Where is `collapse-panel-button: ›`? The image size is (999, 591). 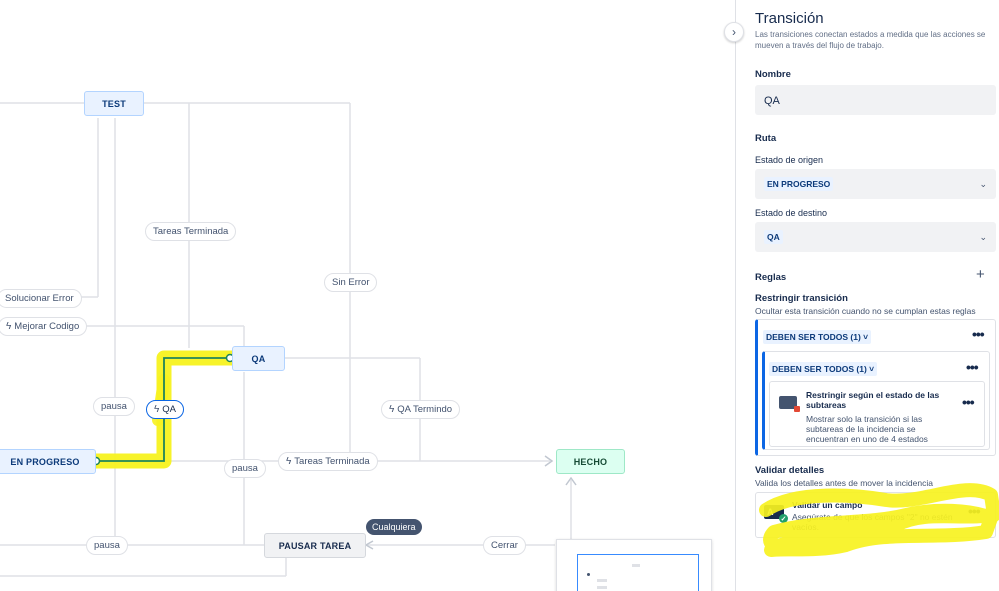 collapse-panel-button: › is located at coordinates (734, 32).